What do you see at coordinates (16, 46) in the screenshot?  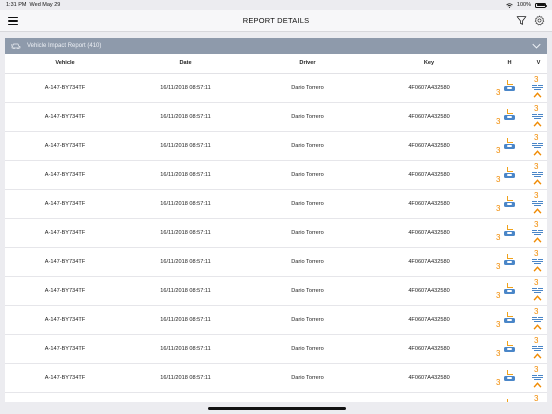 I see `car-icon` at bounding box center [16, 46].